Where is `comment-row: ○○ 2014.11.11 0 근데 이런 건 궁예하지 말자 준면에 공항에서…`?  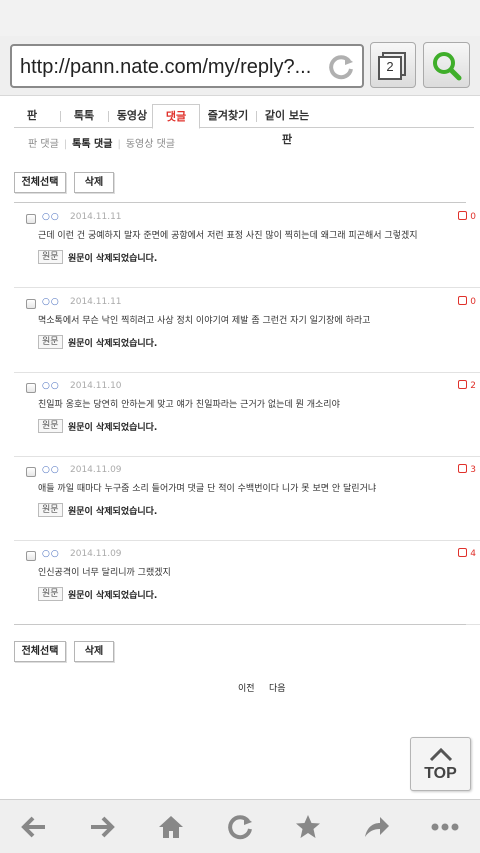
comment-row: ○○ 2014.11.11 0 근데 이런 건 궁예하지 말자 준면에 공항에서… is located at coordinates (247, 246).